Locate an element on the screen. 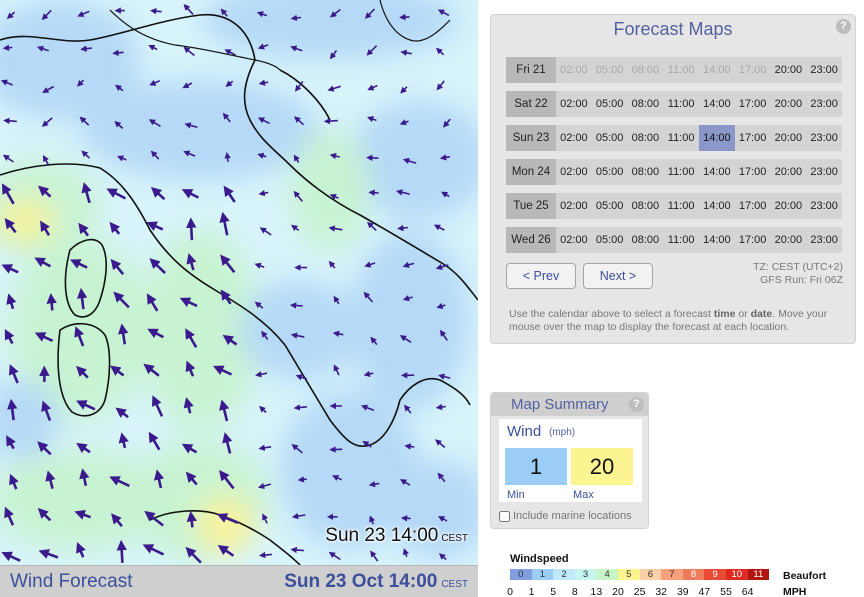  beaufort-cell: 1 is located at coordinates (542, 574).